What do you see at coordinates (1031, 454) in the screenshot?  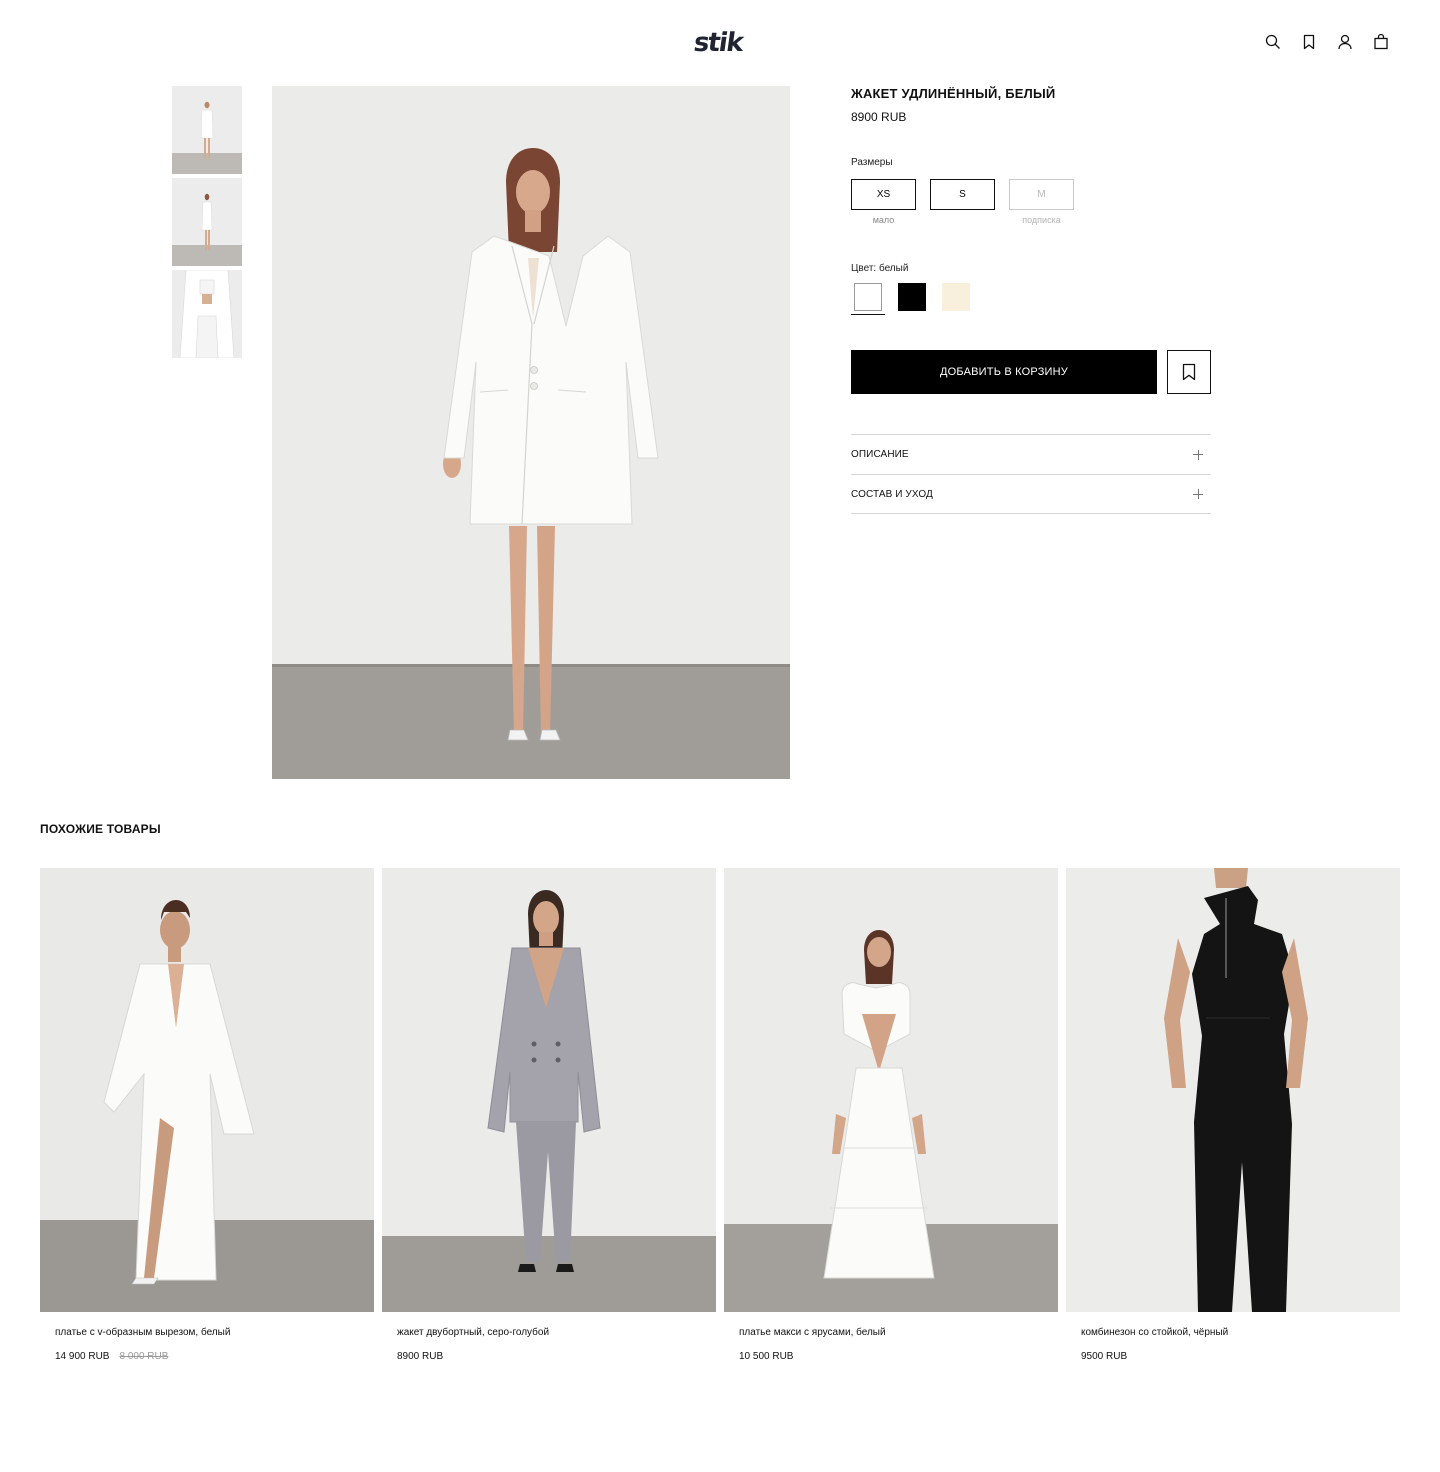 I see `accordion-description: ОПИСАНИЕ` at bounding box center [1031, 454].